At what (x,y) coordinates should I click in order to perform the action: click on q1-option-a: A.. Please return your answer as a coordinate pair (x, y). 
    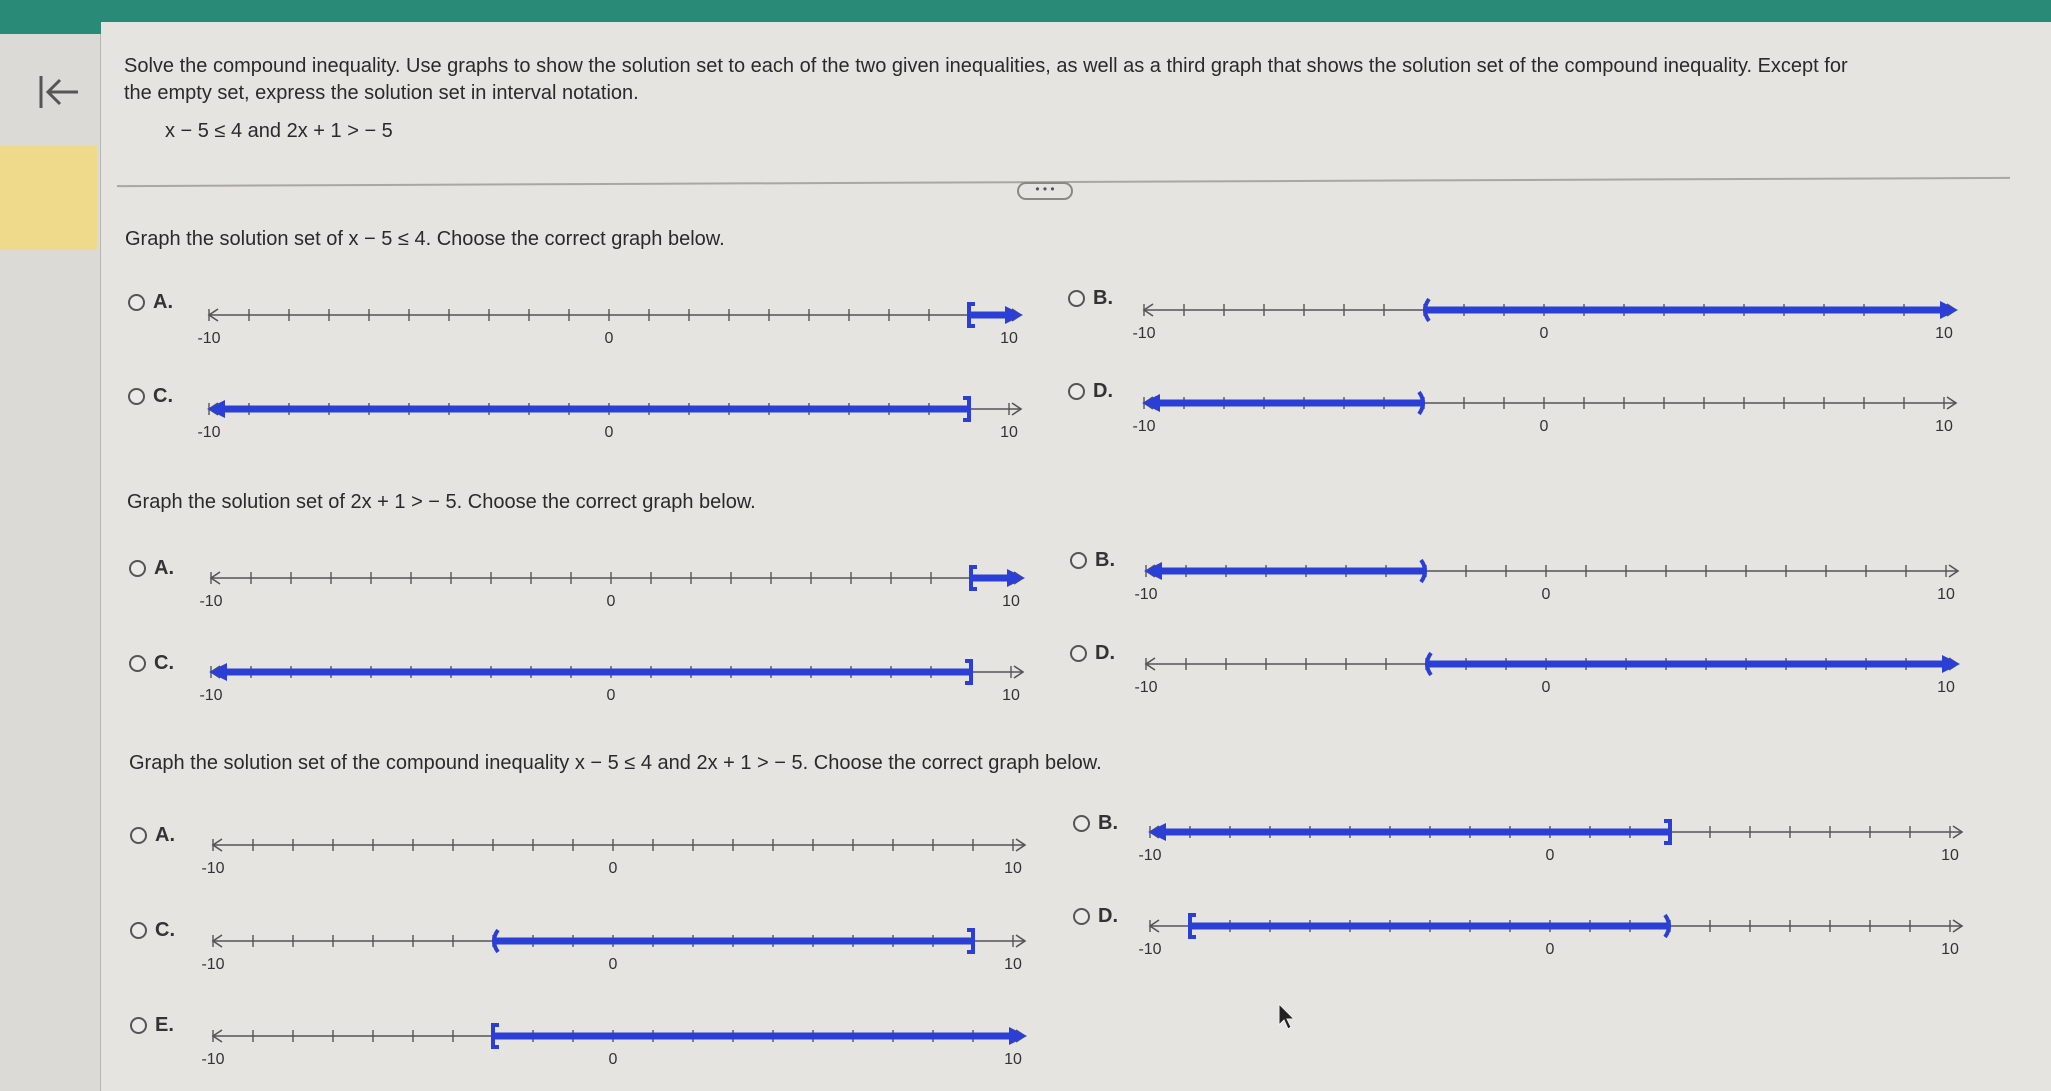
    Looking at the image, I should click on (150, 302).